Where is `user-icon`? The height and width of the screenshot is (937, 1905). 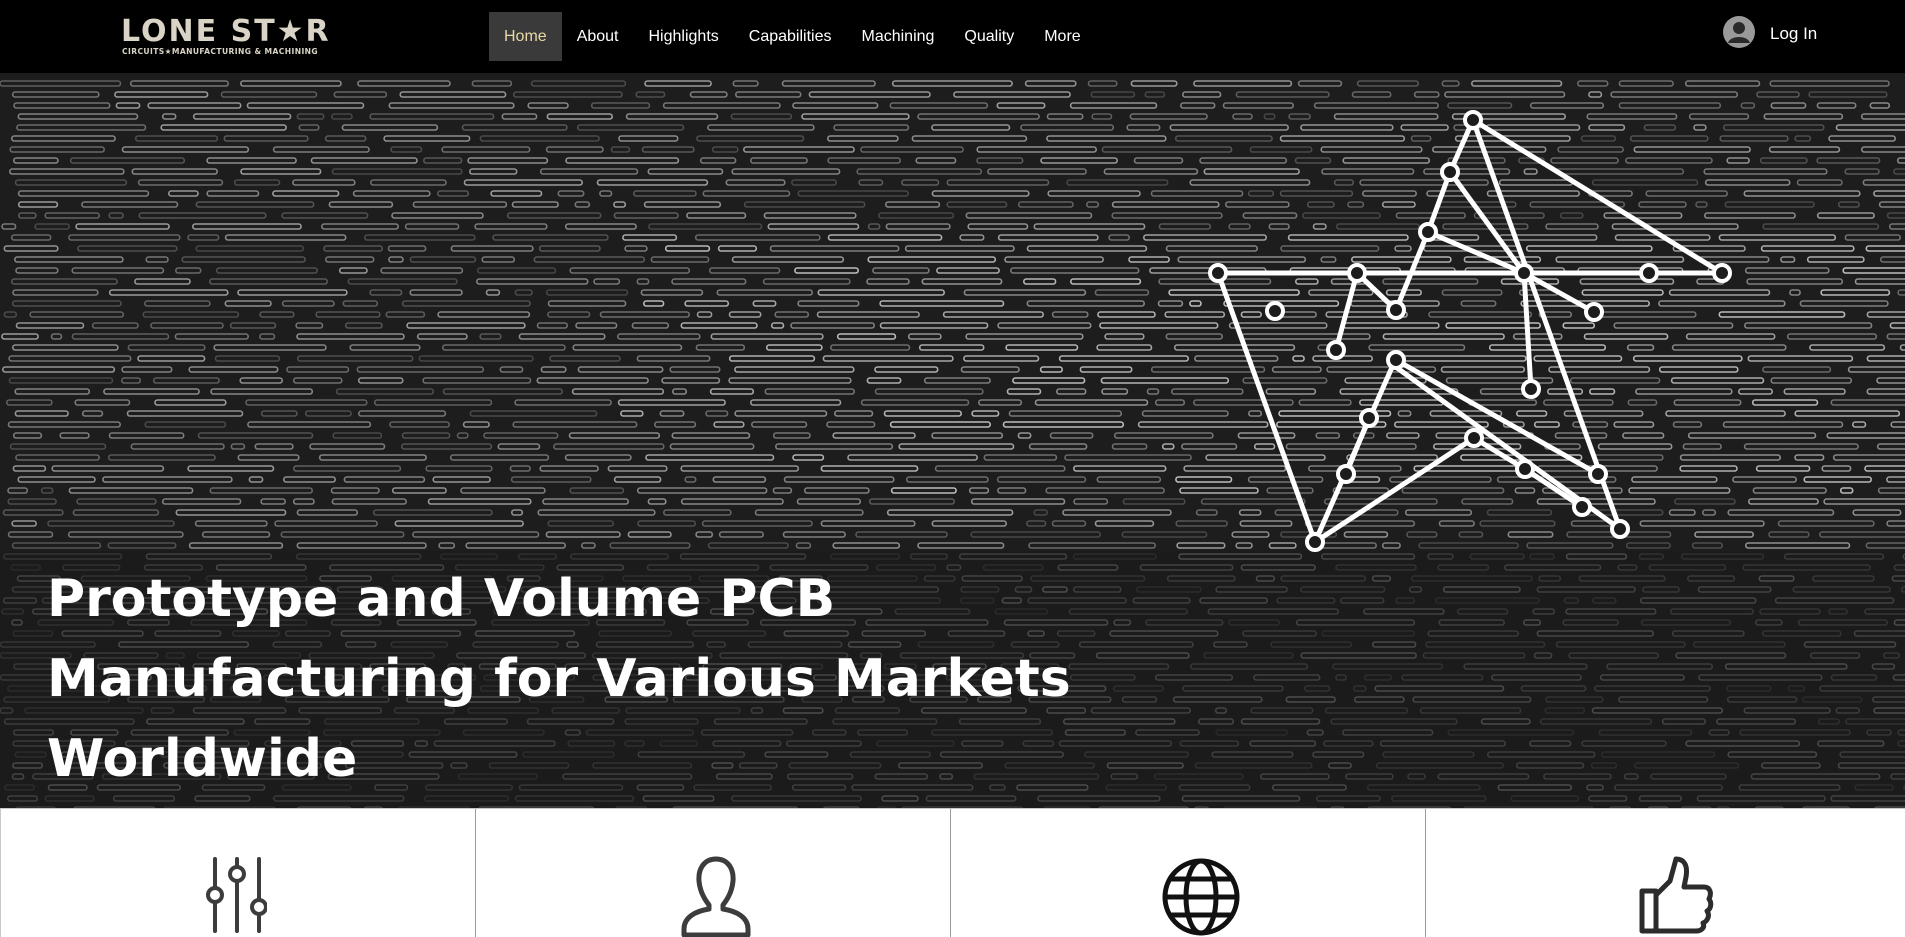
user-icon is located at coordinates (716, 894).